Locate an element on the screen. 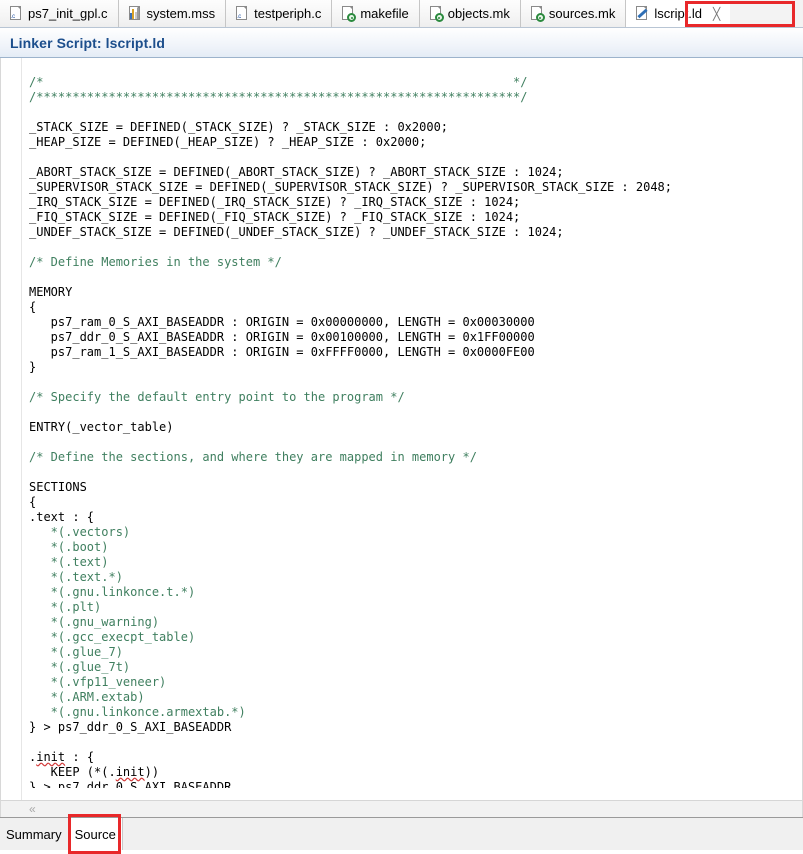  editor-tab-ps7-init-gpl-c: .c ps7_init_gpl.c is located at coordinates (59, 13).